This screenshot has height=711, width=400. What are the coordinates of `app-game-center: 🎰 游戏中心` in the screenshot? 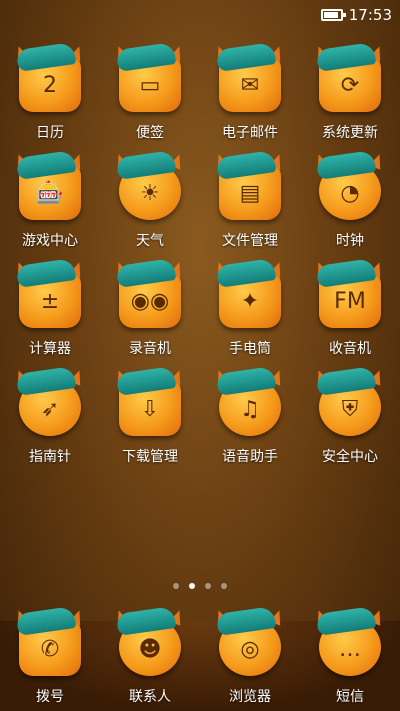 It's located at (50, 205).